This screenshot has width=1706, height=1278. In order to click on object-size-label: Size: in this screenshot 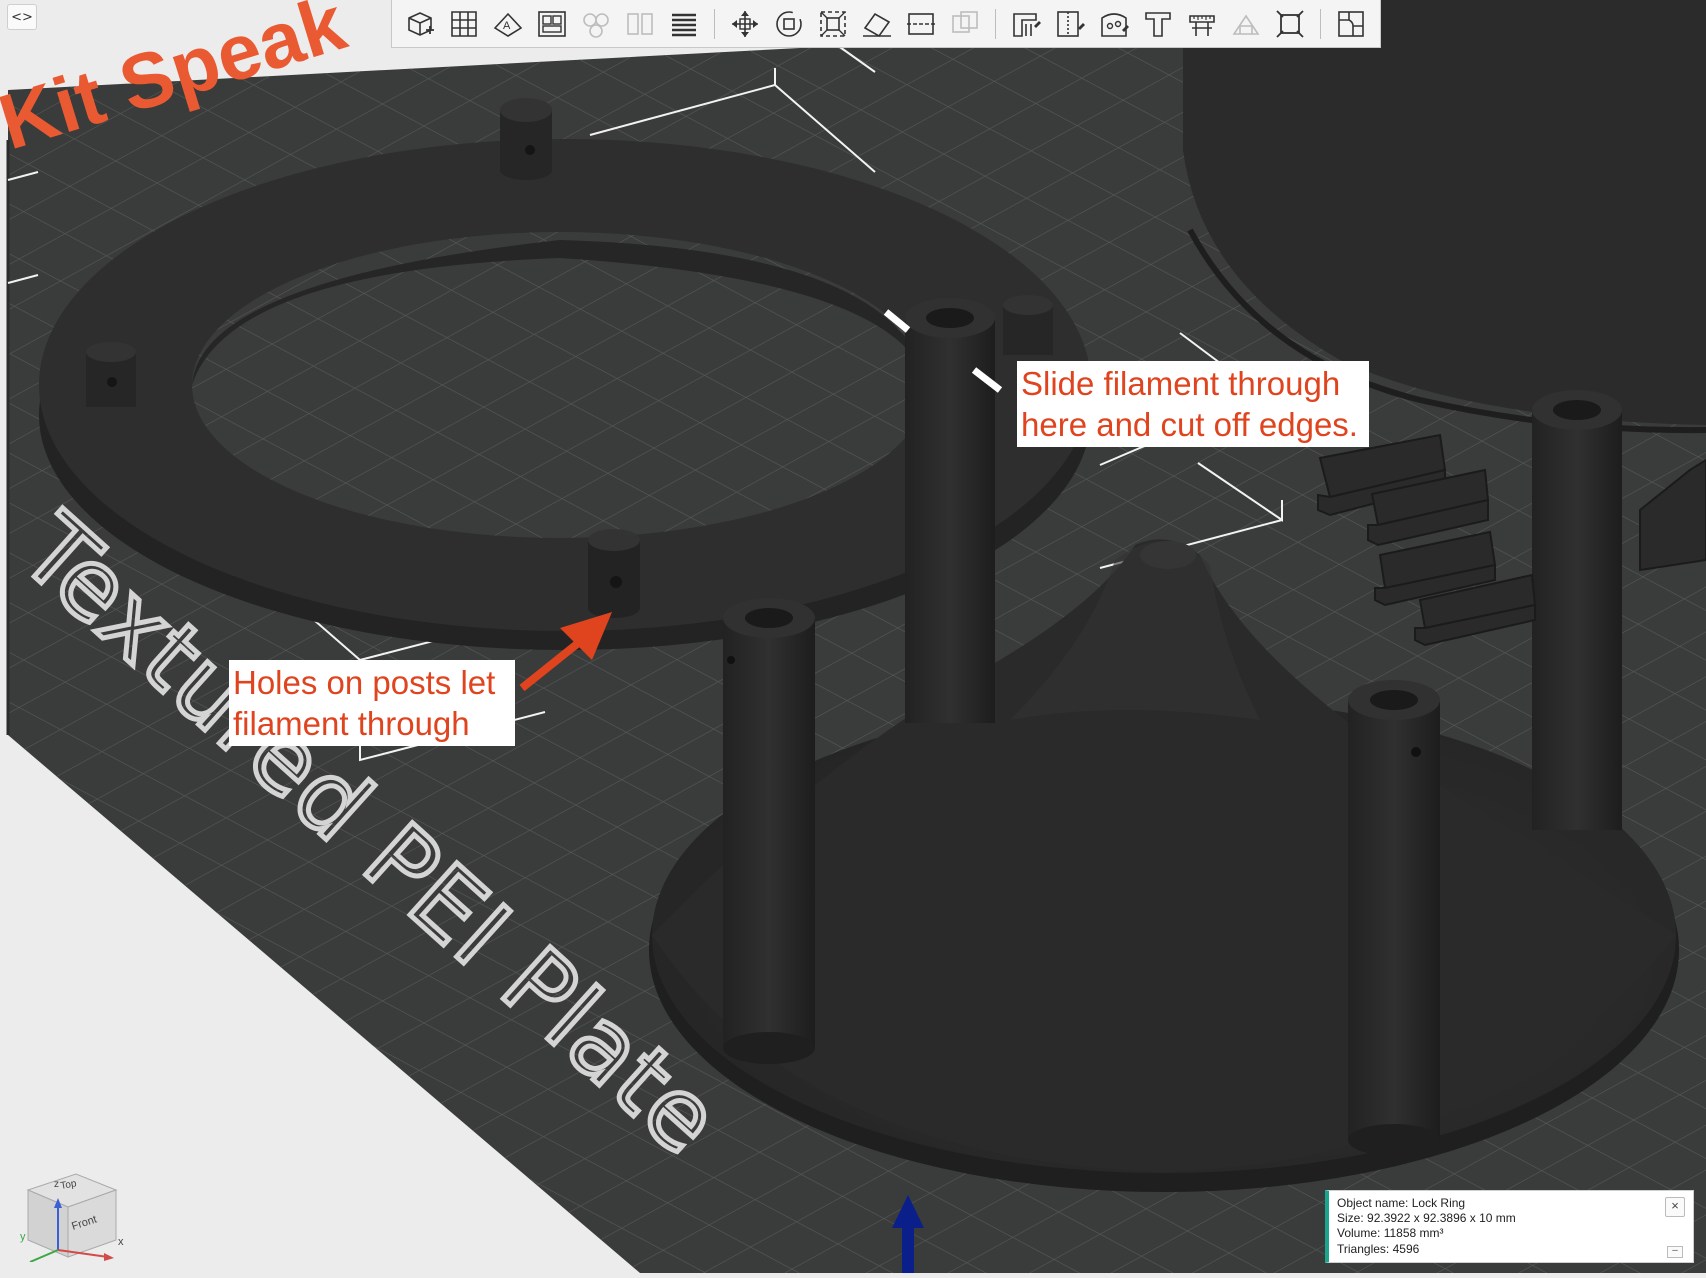, I will do `click(1350, 1218)`.